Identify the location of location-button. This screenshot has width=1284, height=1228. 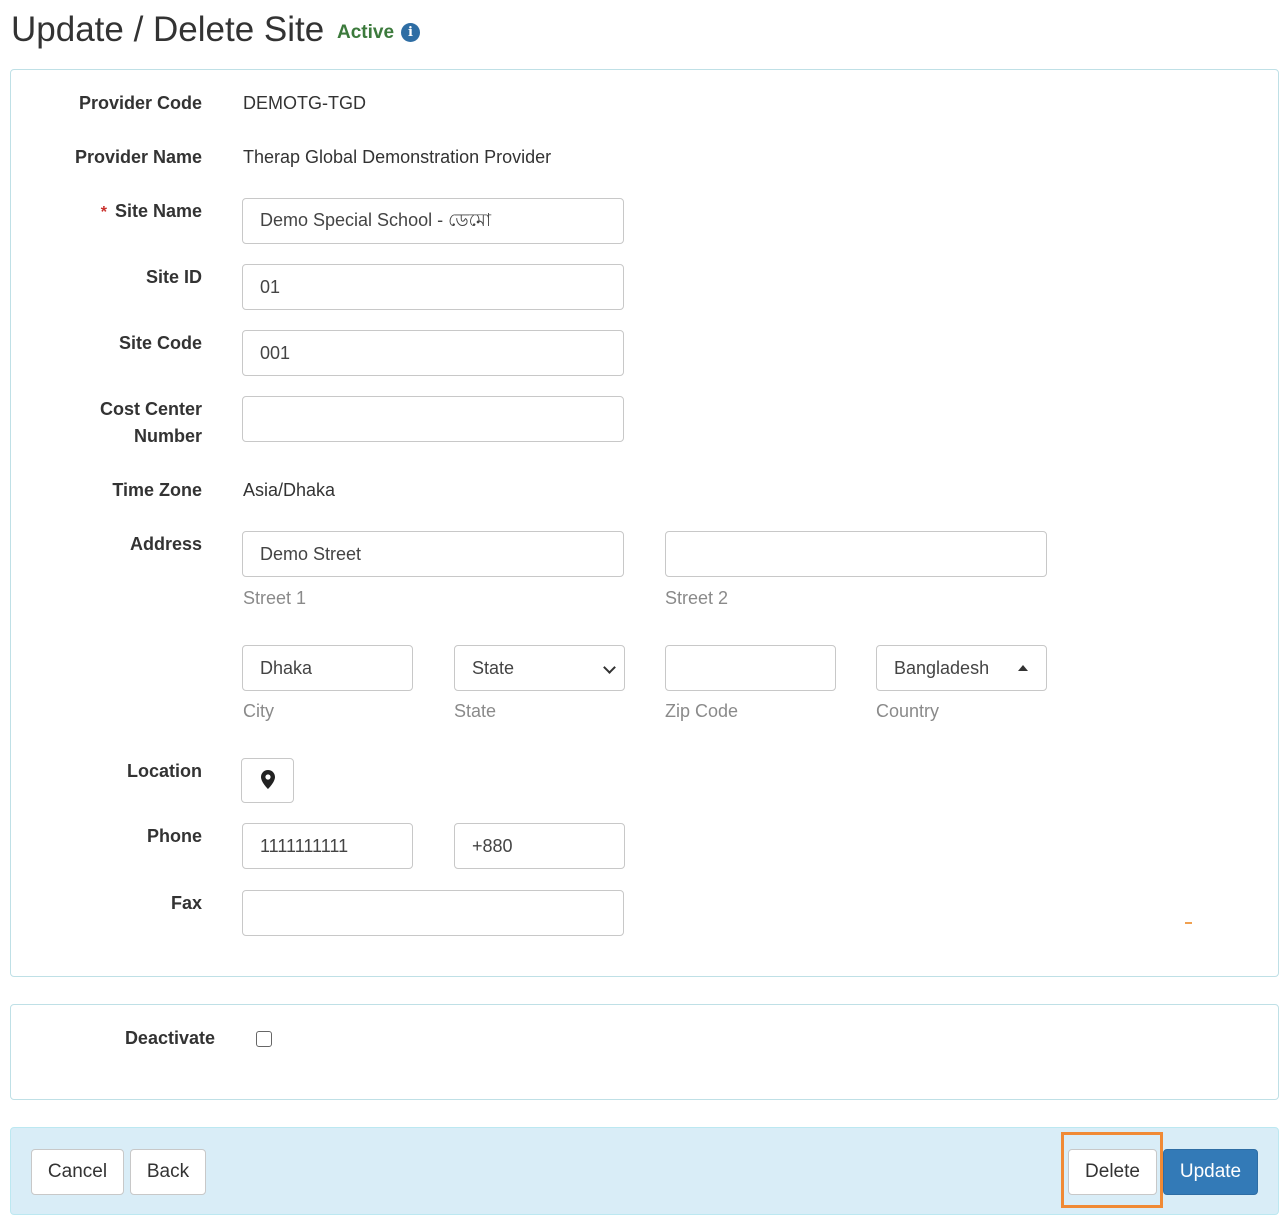
(267, 780).